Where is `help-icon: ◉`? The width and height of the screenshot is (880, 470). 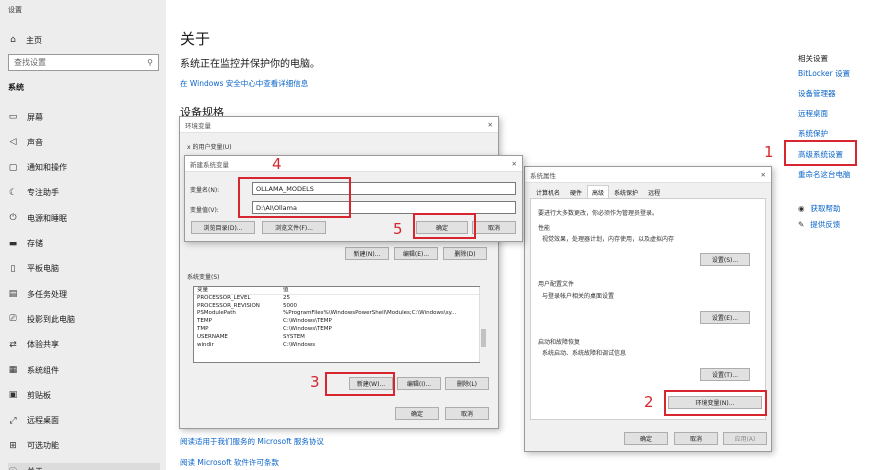
help-icon: ◉ is located at coordinates (801, 208).